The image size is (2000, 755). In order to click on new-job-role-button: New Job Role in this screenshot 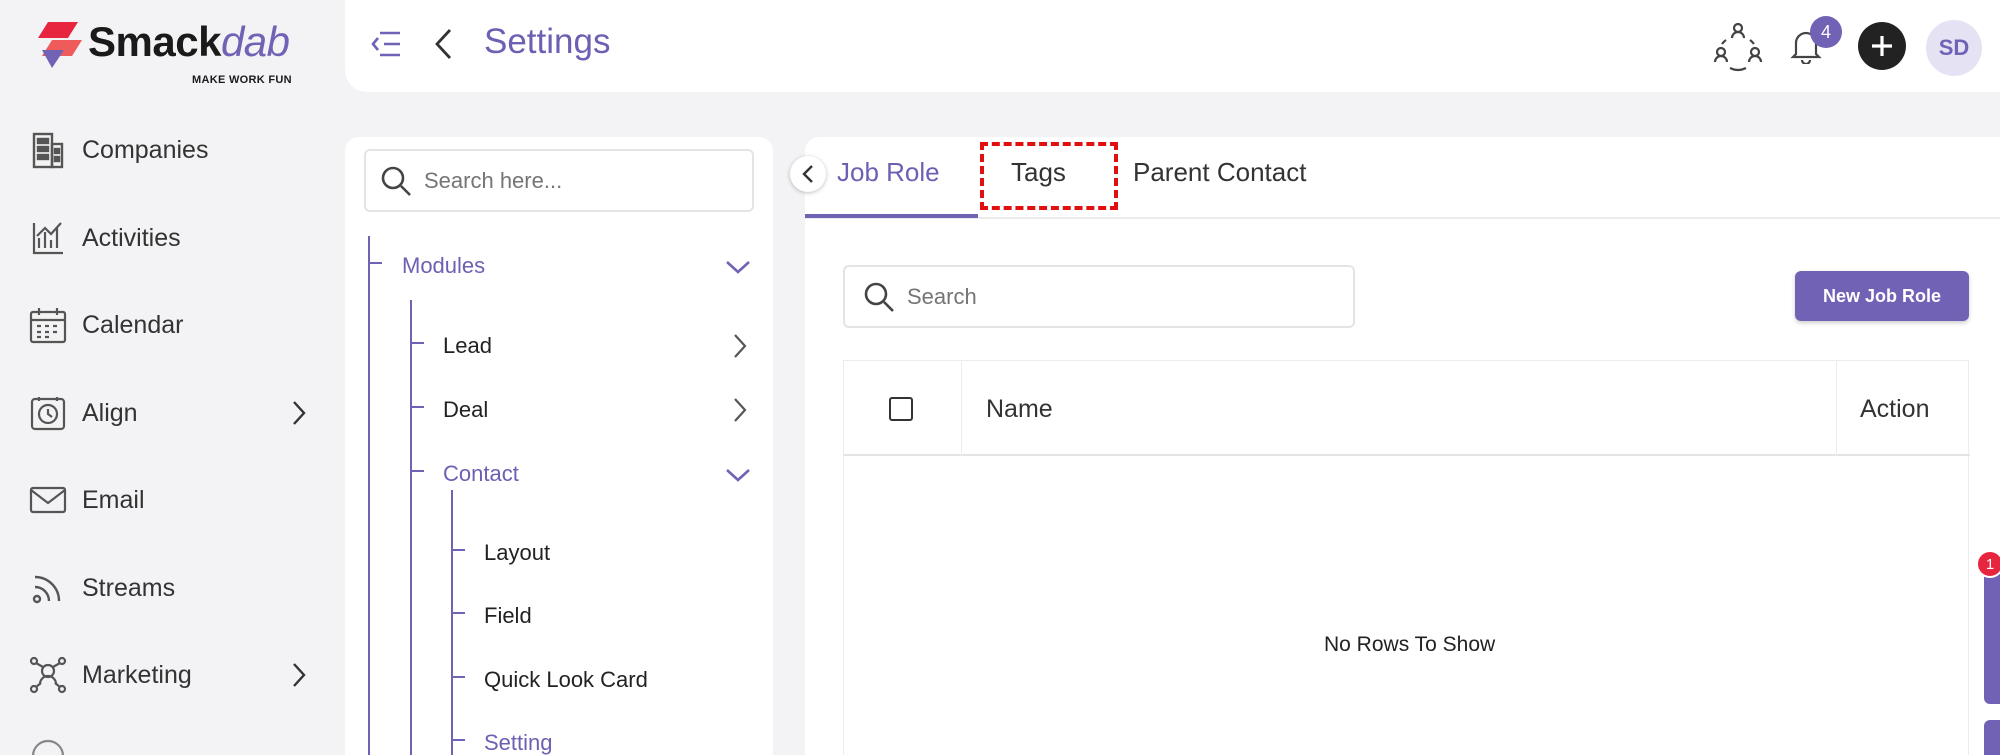, I will do `click(1882, 296)`.